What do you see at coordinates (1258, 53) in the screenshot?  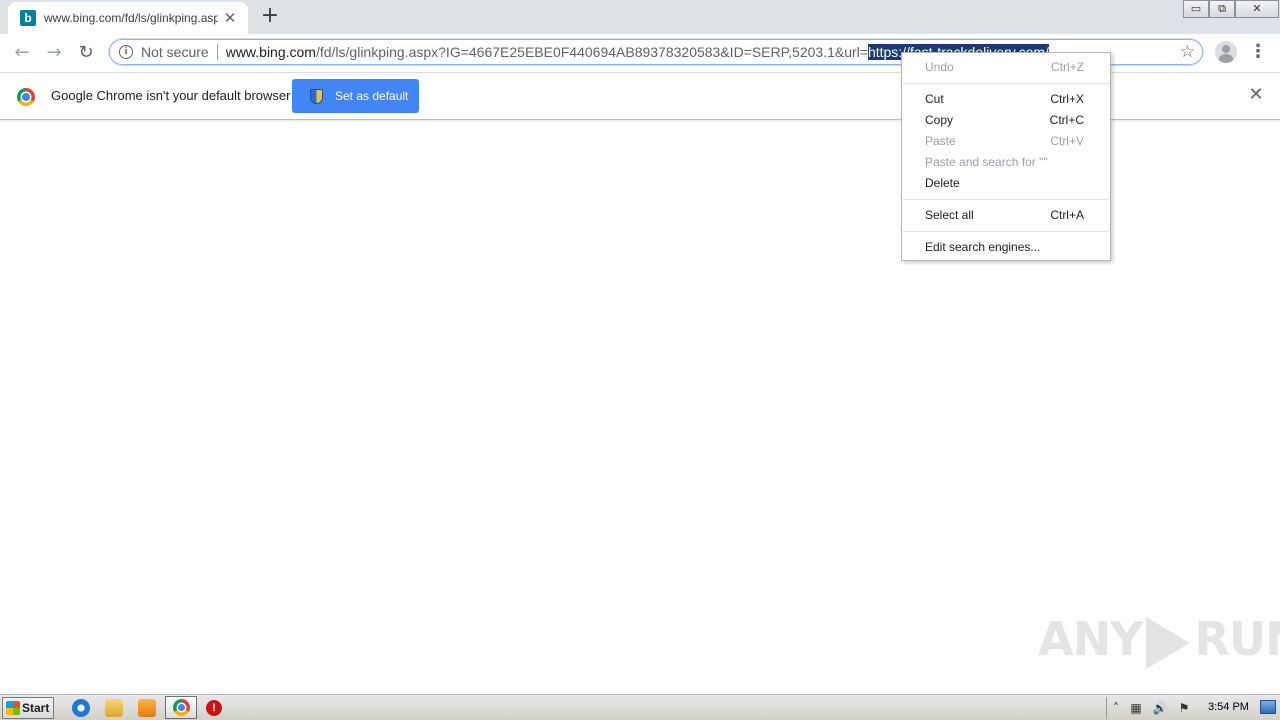 I see `chrome-menu-icon: ⋮` at bounding box center [1258, 53].